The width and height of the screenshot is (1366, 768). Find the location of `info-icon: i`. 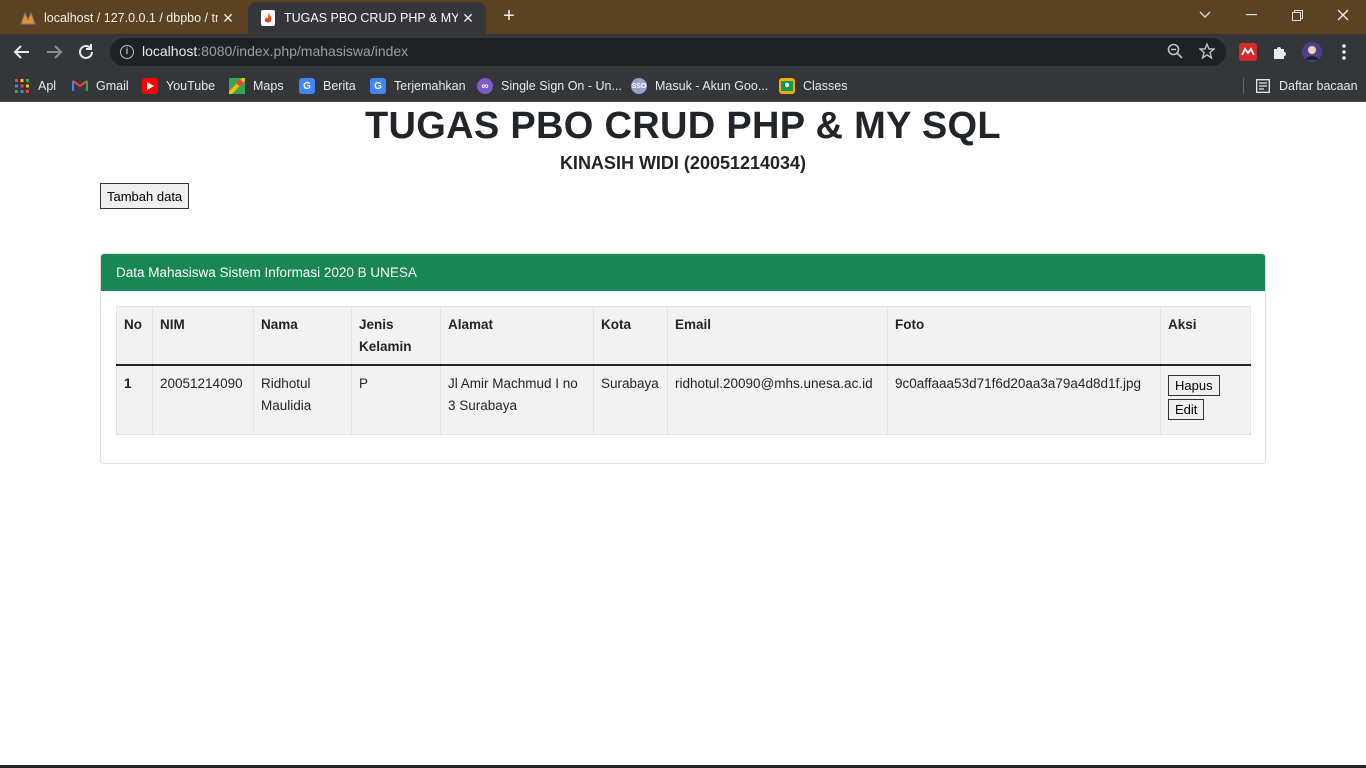

info-icon: i is located at coordinates (127, 52).